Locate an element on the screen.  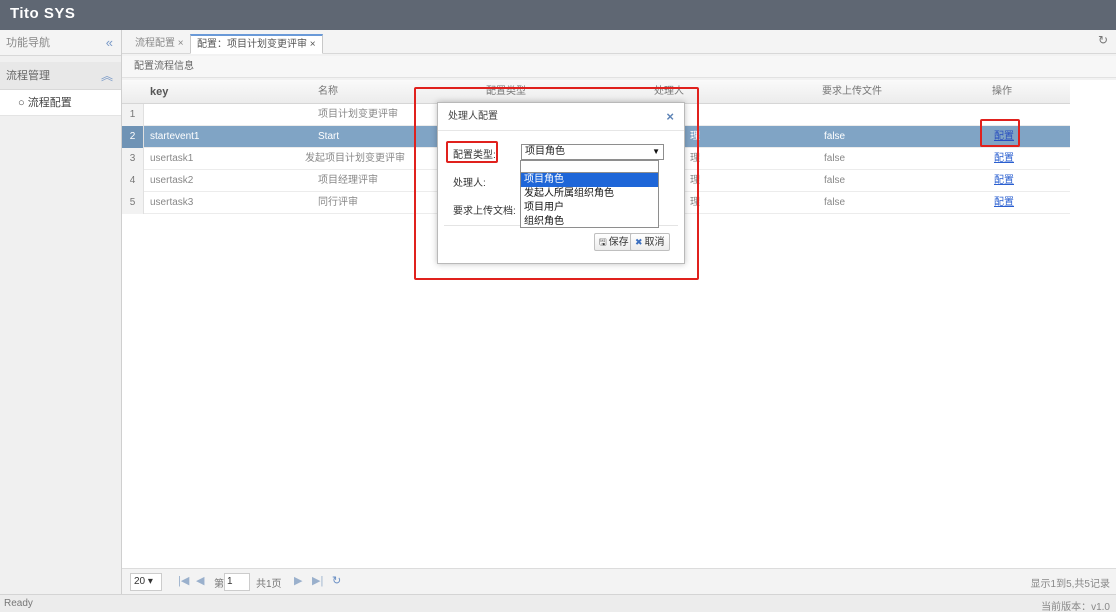
page-label: 第 is located at coordinates (219, 584).